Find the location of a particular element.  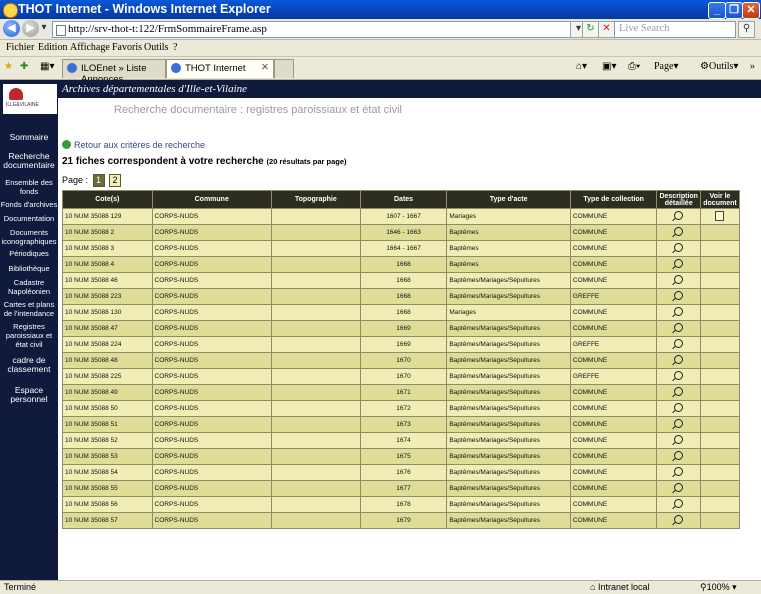

page-menu: Page▾ is located at coordinates (666, 66).